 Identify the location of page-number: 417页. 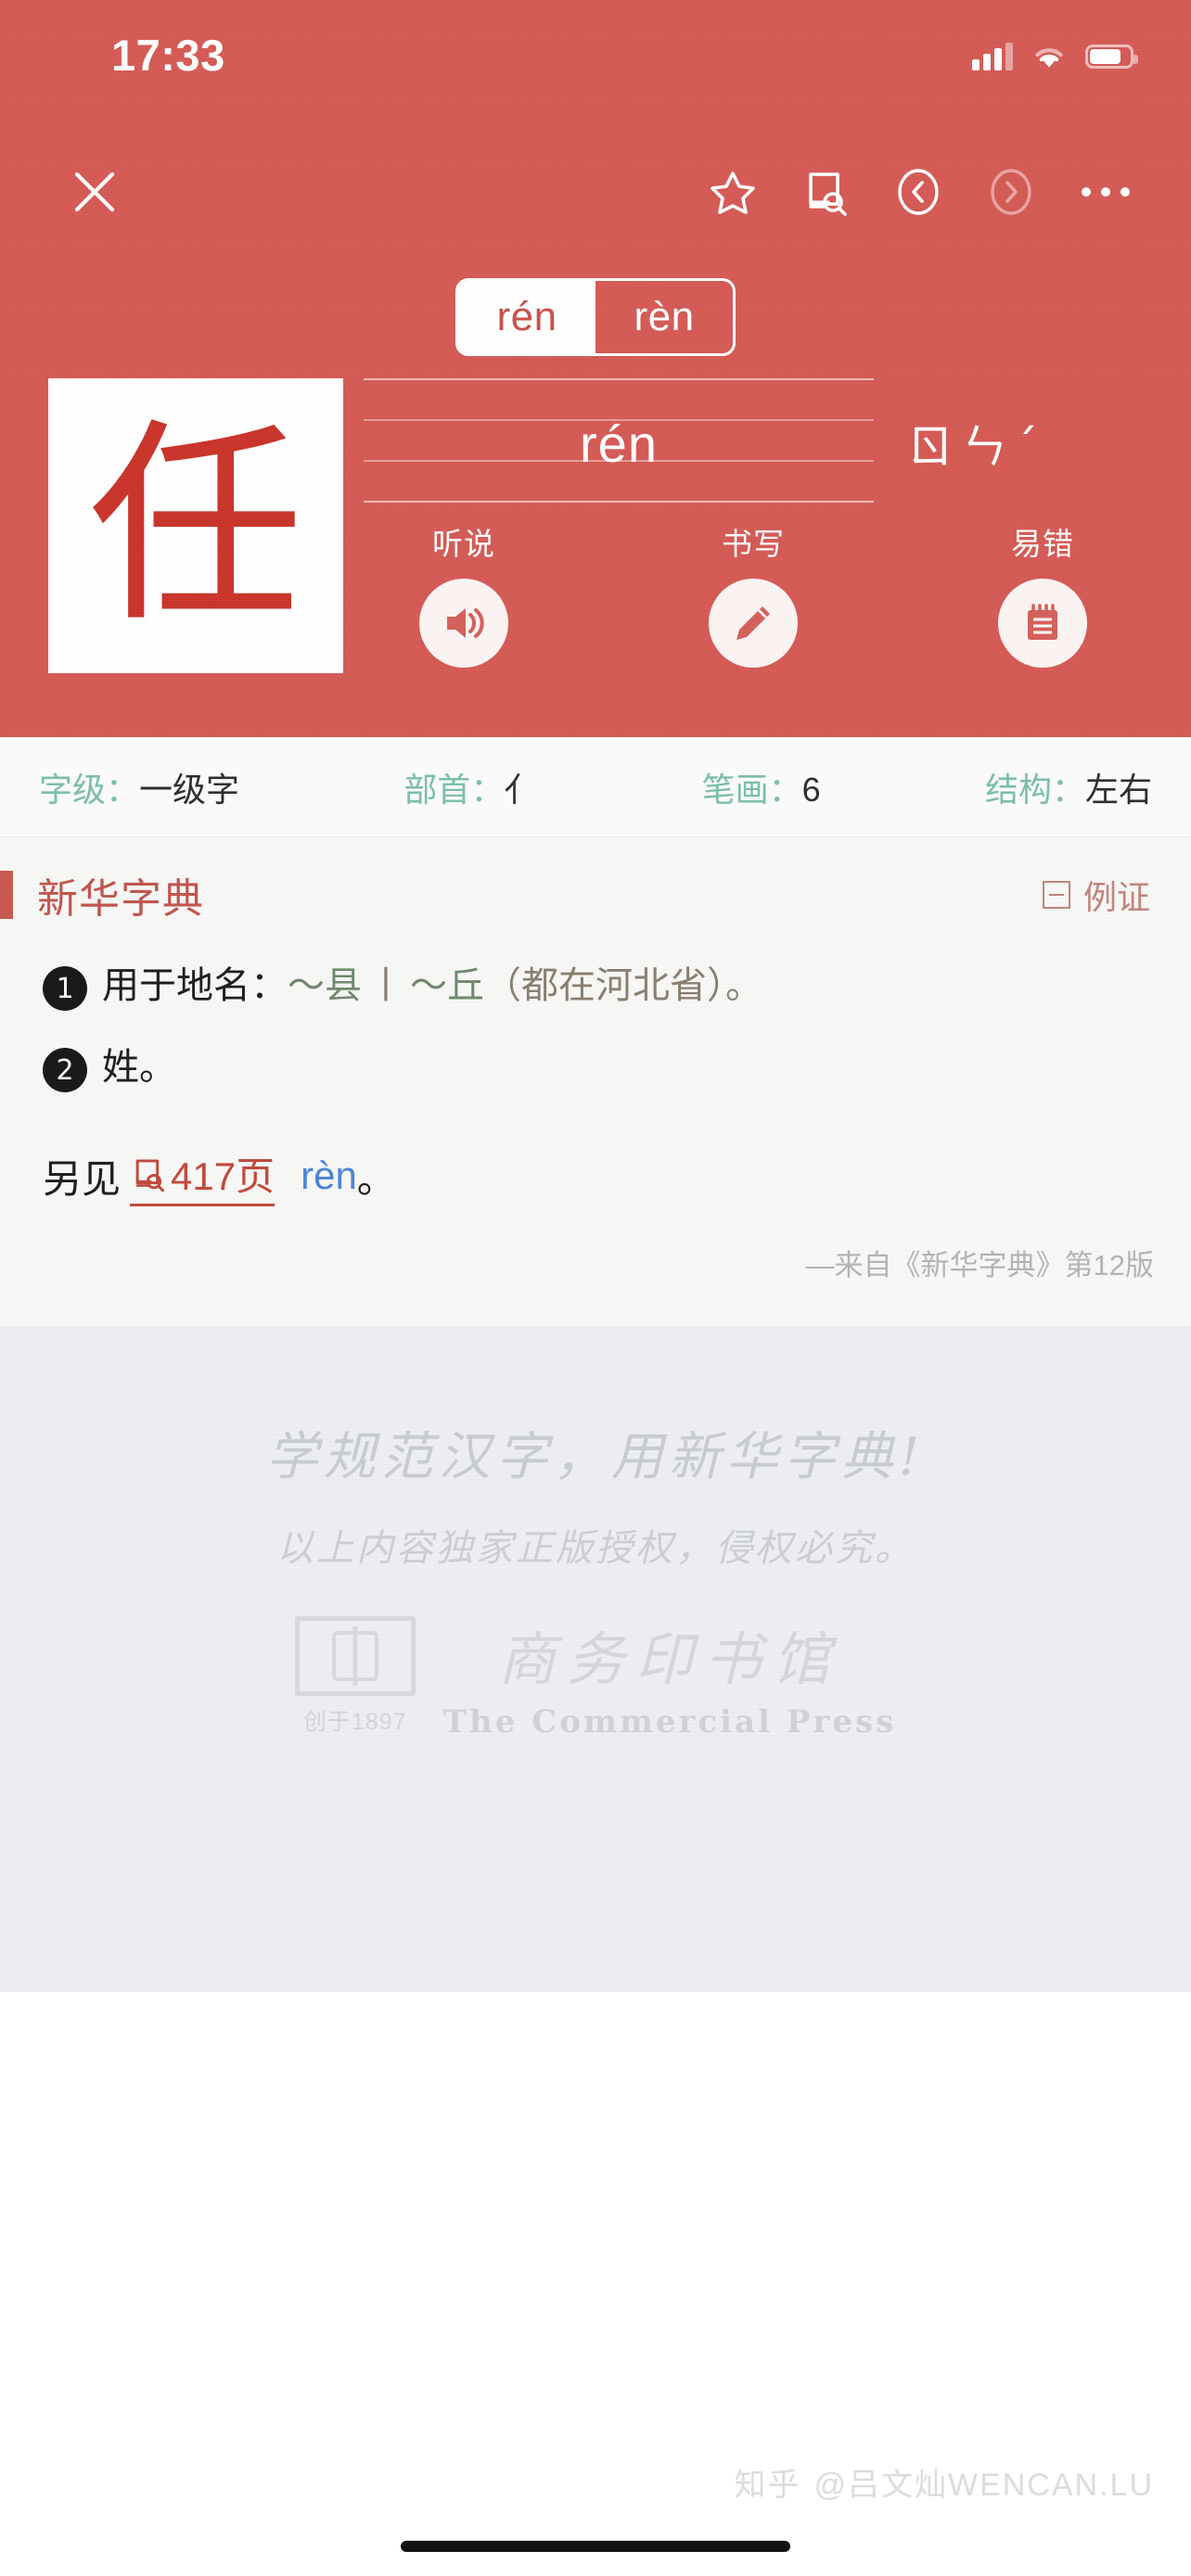
(223, 1176).